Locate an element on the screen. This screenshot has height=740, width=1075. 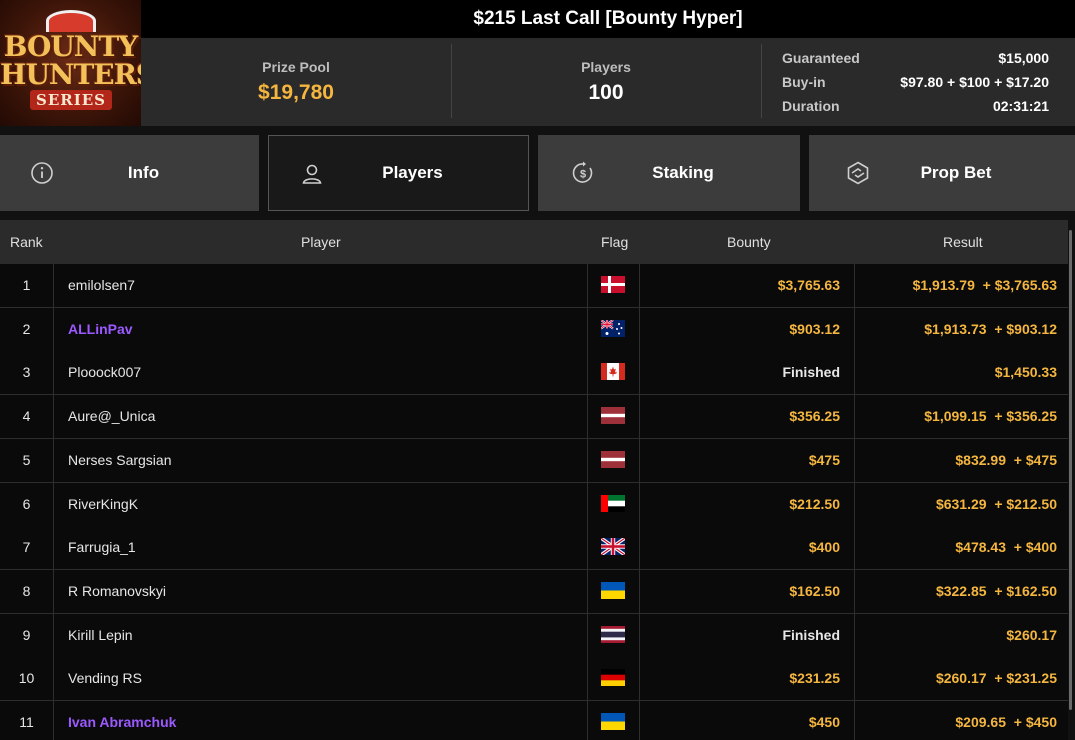
guaranteed-value: $15,000 is located at coordinates (1023, 58).